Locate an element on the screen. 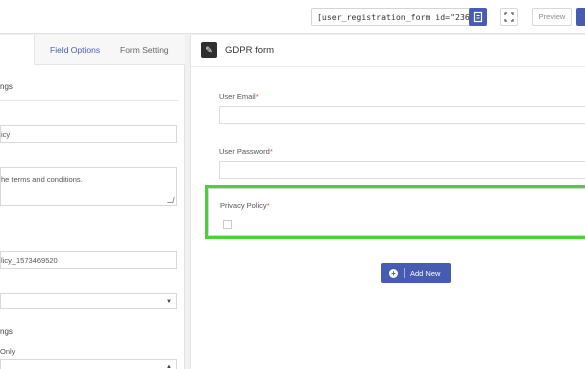 This screenshot has width=585, height=369. privacy-policy-frame: Privacy Policy* is located at coordinates (396, 212).